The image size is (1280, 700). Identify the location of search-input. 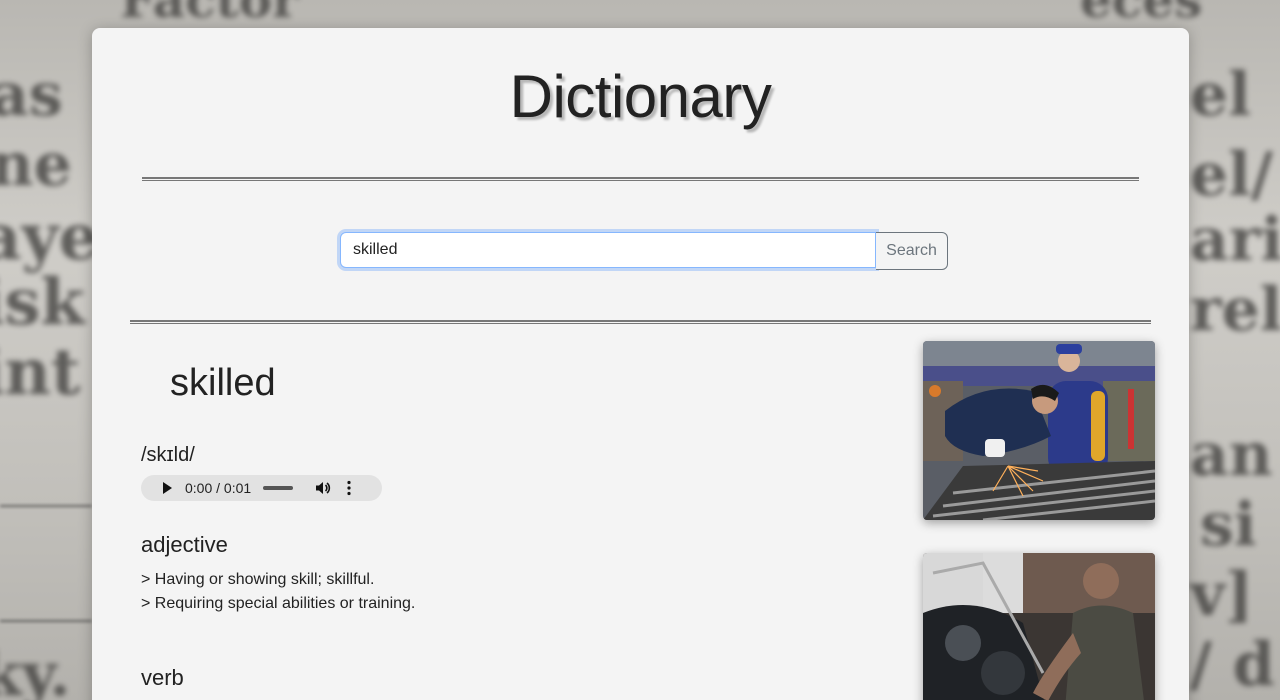
(608, 250).